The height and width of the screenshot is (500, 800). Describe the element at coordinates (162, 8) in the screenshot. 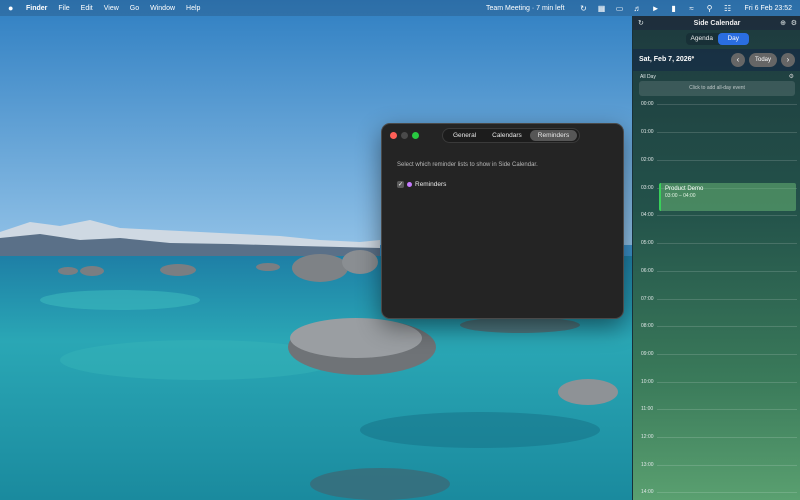

I see `menu-window: Window` at that location.